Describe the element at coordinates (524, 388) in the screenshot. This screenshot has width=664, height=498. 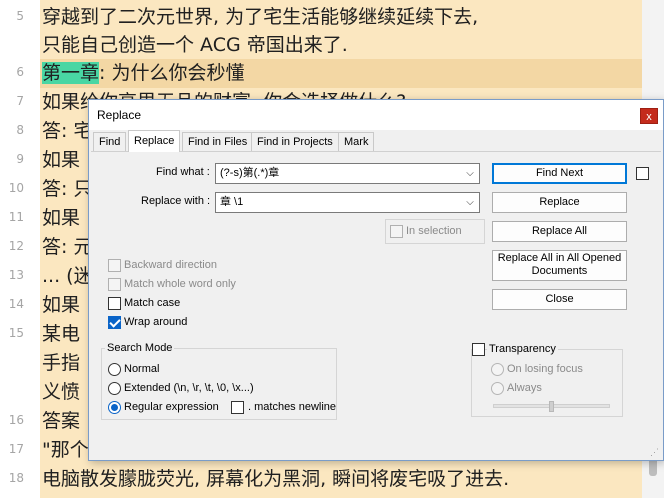
I see `always-label: Always` at that location.